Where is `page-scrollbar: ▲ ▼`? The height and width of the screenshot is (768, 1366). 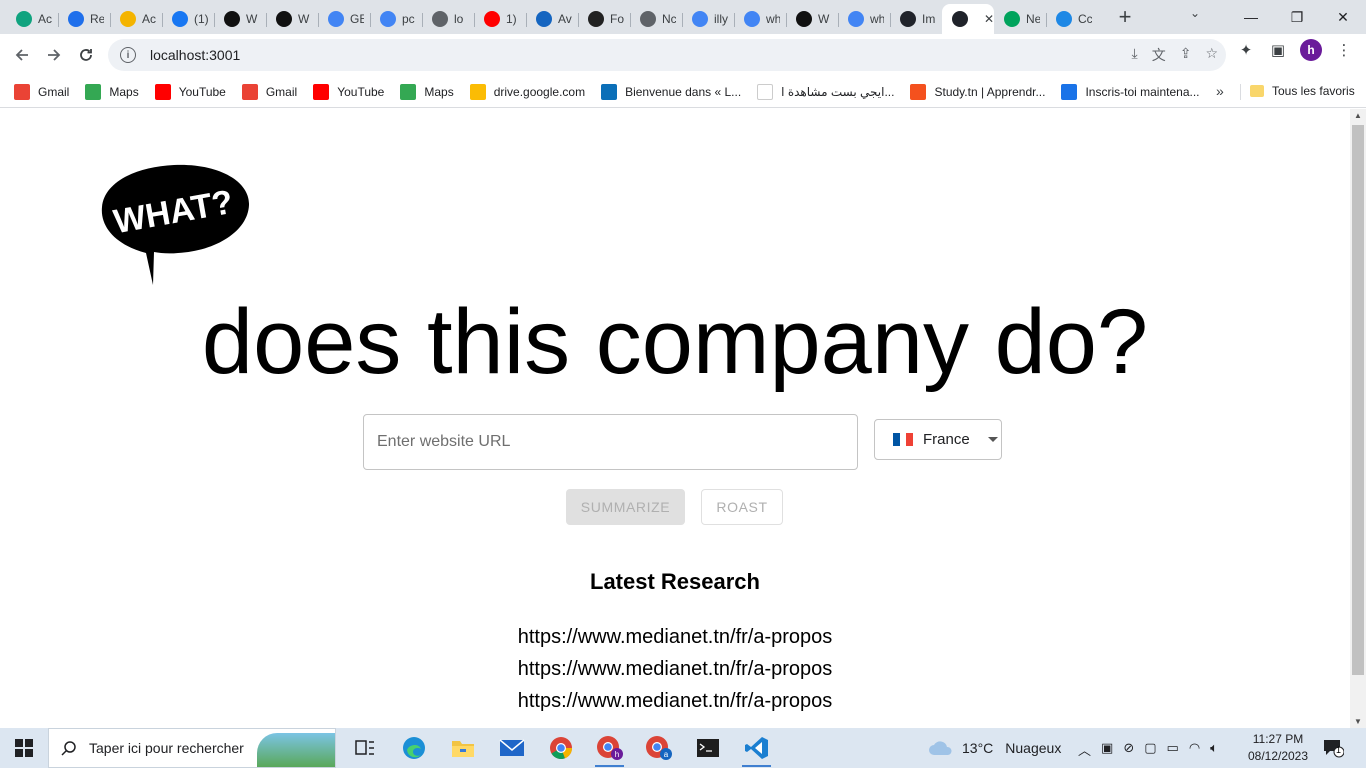
page-scrollbar: ▲ ▼ is located at coordinates (1358, 418).